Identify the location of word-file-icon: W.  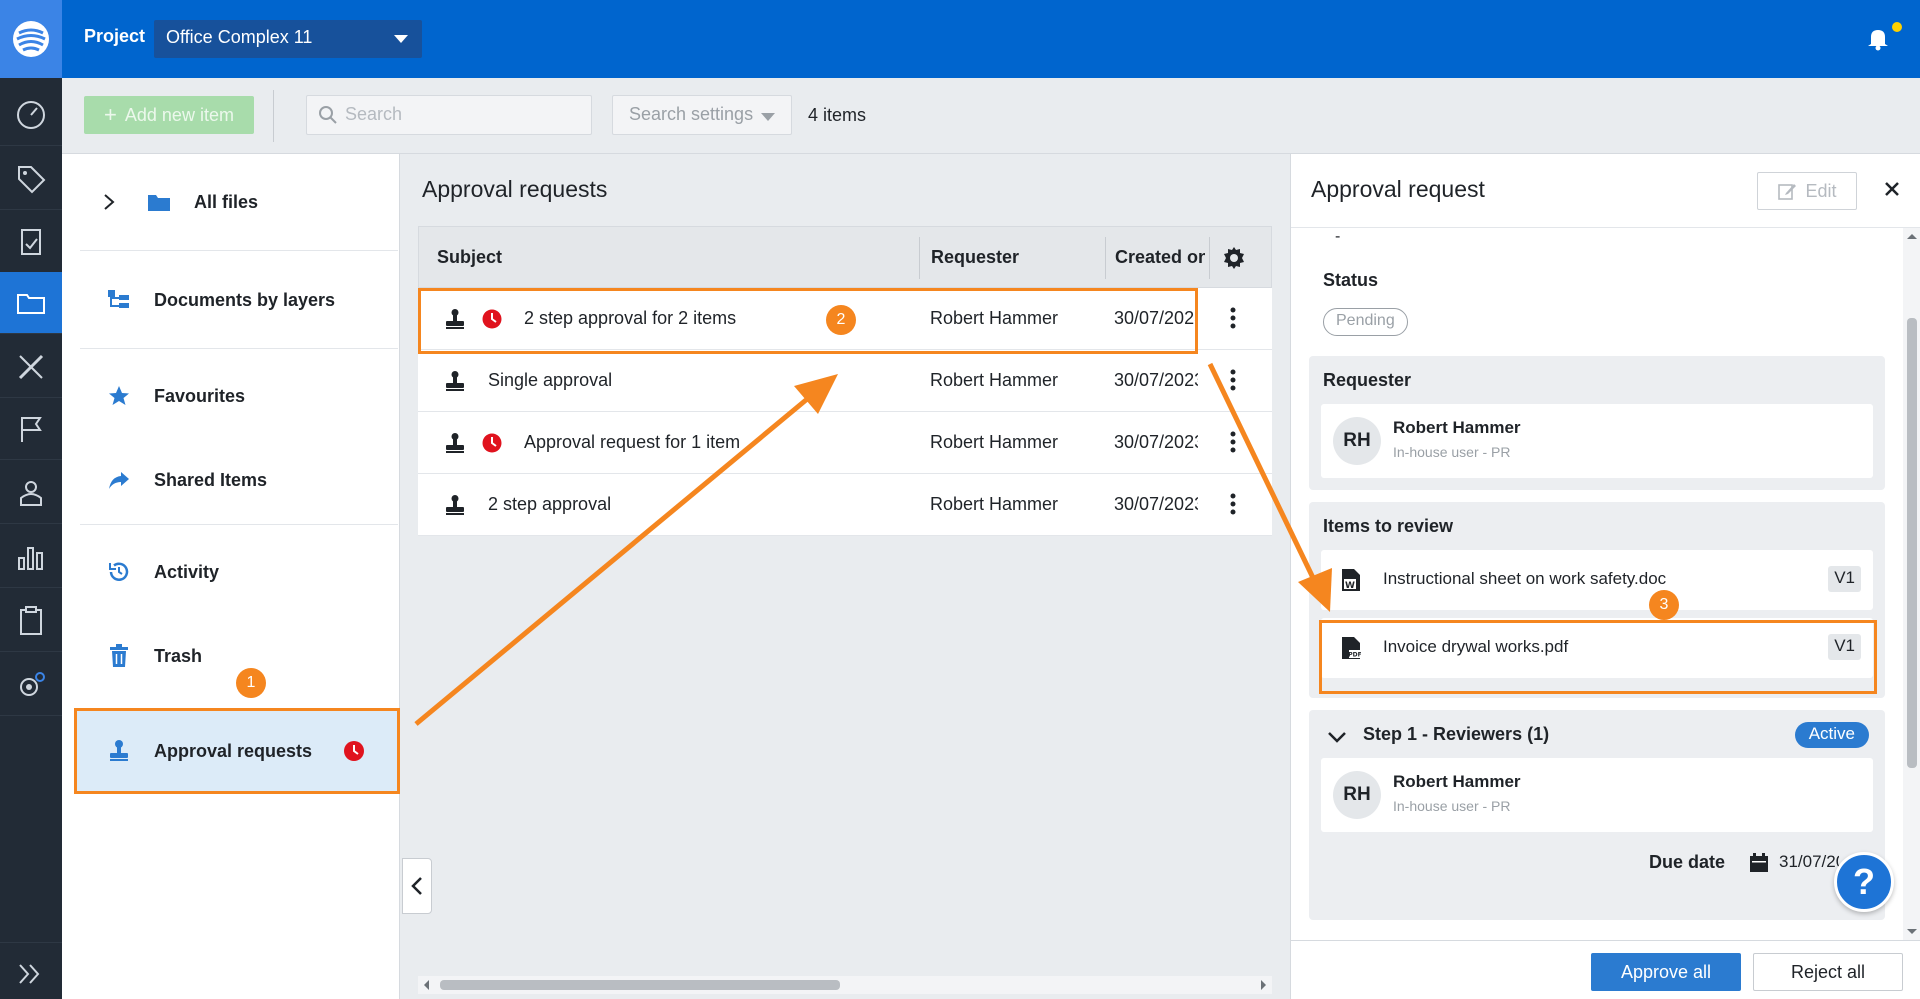
(1351, 580).